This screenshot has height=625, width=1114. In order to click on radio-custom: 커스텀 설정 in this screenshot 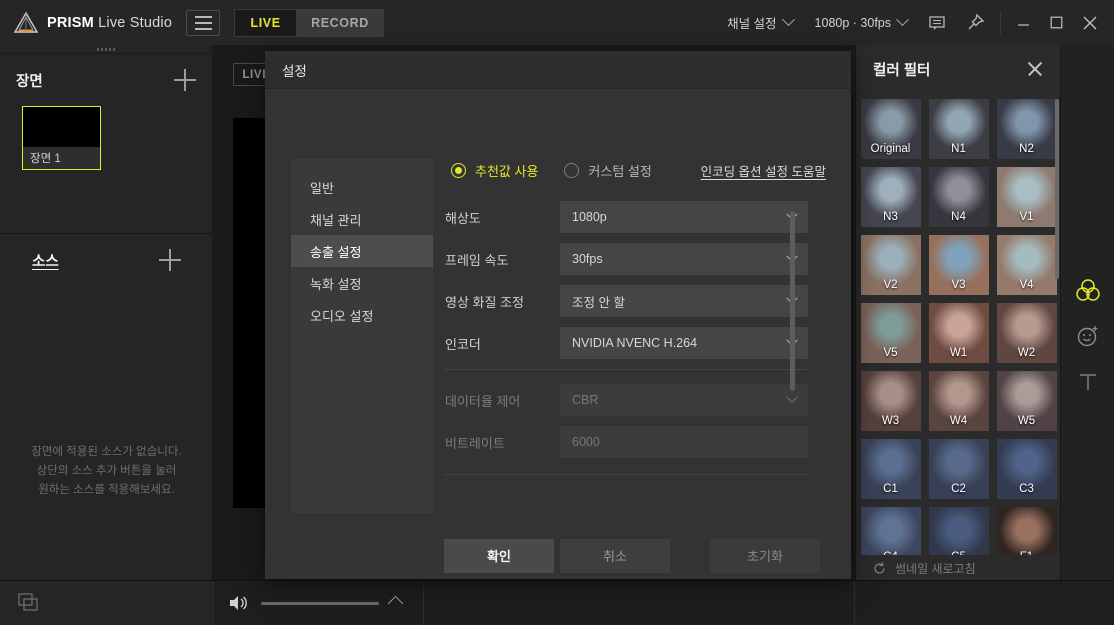, I will do `click(608, 170)`.